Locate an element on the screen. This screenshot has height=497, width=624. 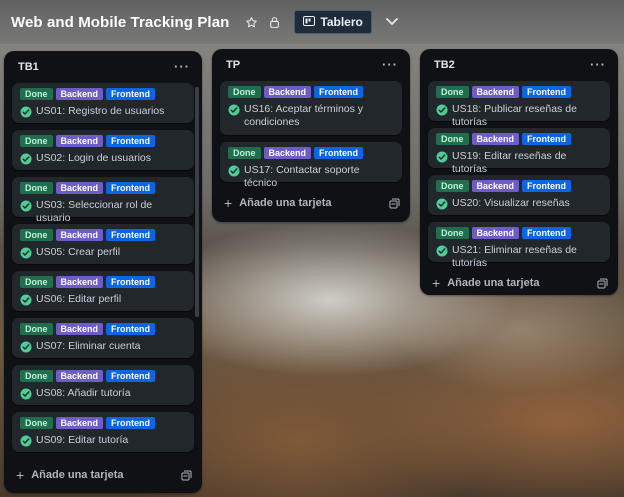
list-title: TB1 is located at coordinates (28, 67).